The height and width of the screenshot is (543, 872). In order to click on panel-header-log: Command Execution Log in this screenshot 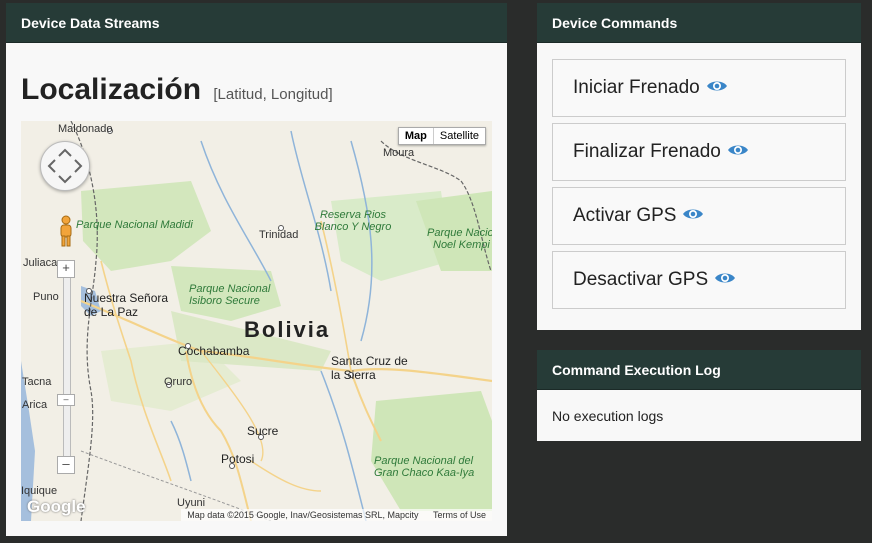, I will do `click(699, 370)`.